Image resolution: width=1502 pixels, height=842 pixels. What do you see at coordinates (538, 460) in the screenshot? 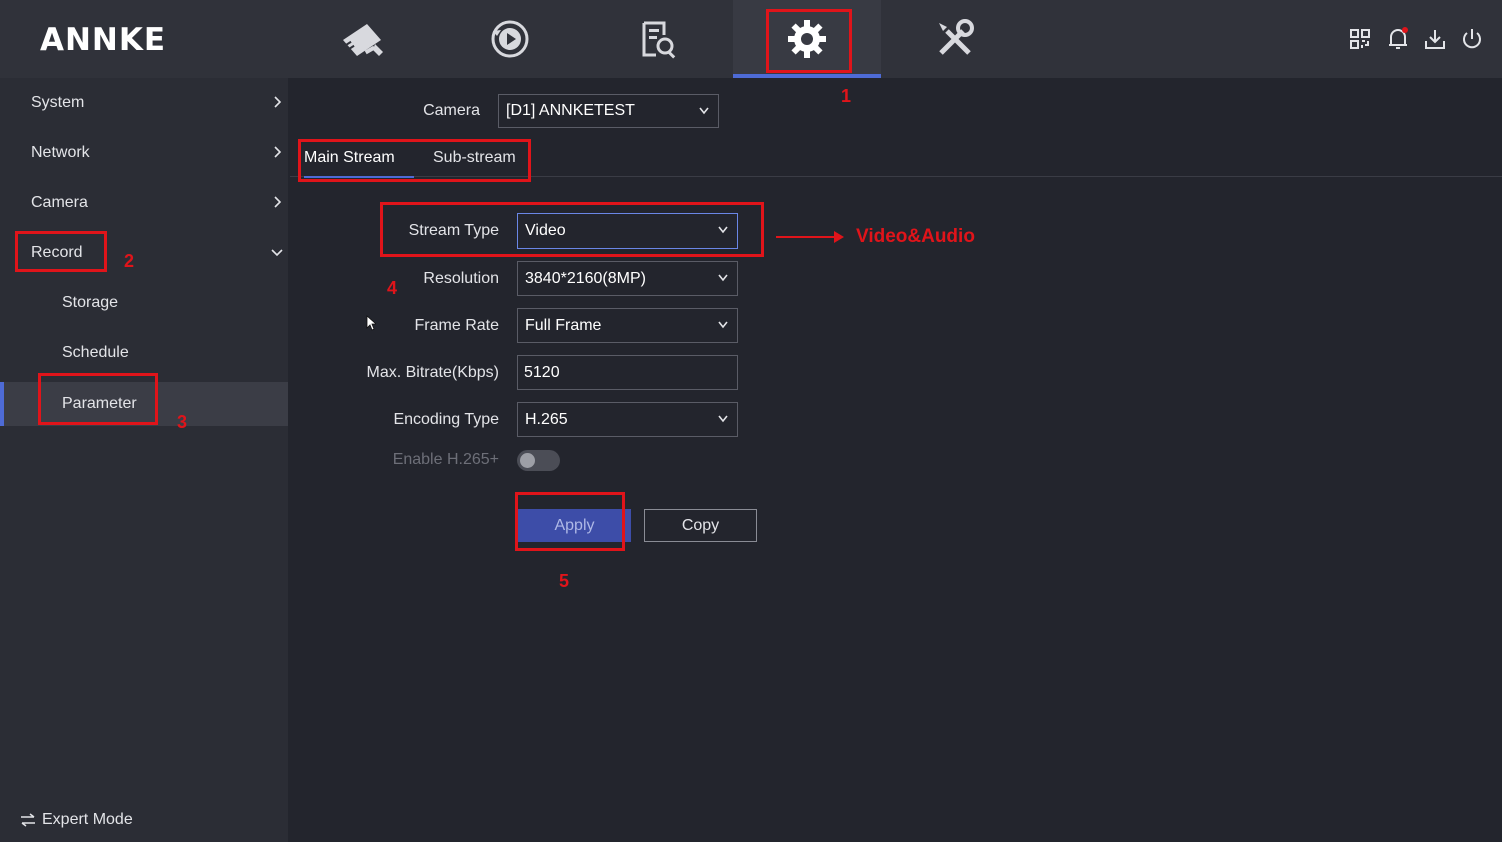
I see `enable-h265plus-toggle` at bounding box center [538, 460].